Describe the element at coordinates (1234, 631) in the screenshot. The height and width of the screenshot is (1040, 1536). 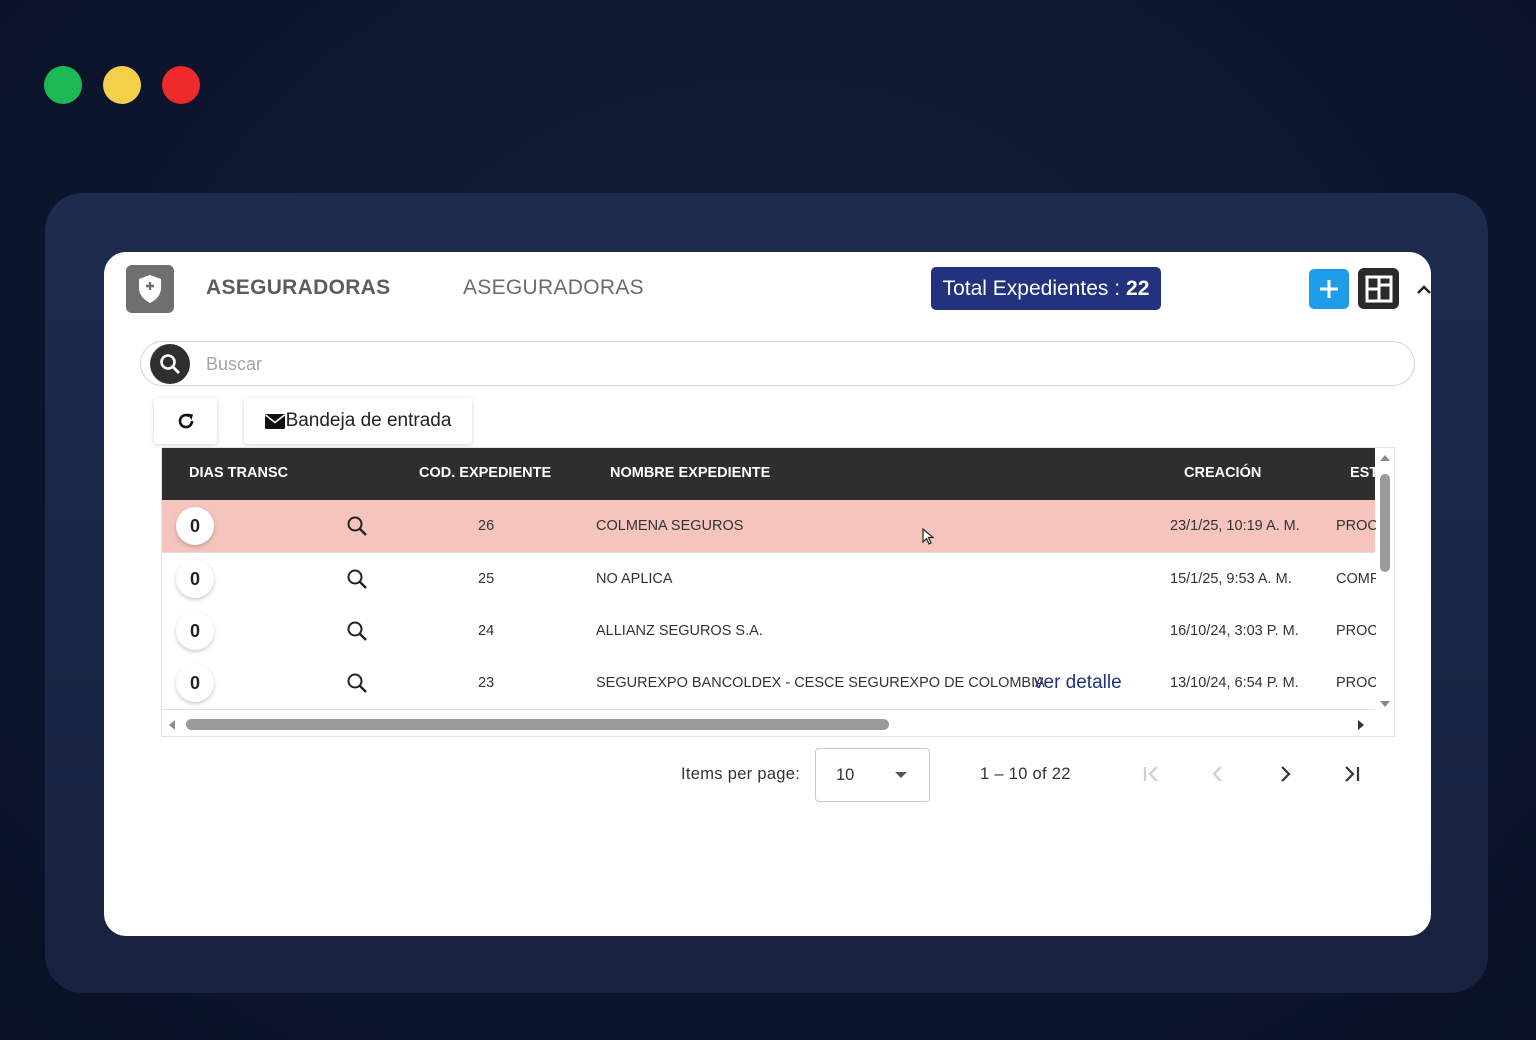
I see `creacion-cell: 16/10/24, 3:03 P. M.` at that location.